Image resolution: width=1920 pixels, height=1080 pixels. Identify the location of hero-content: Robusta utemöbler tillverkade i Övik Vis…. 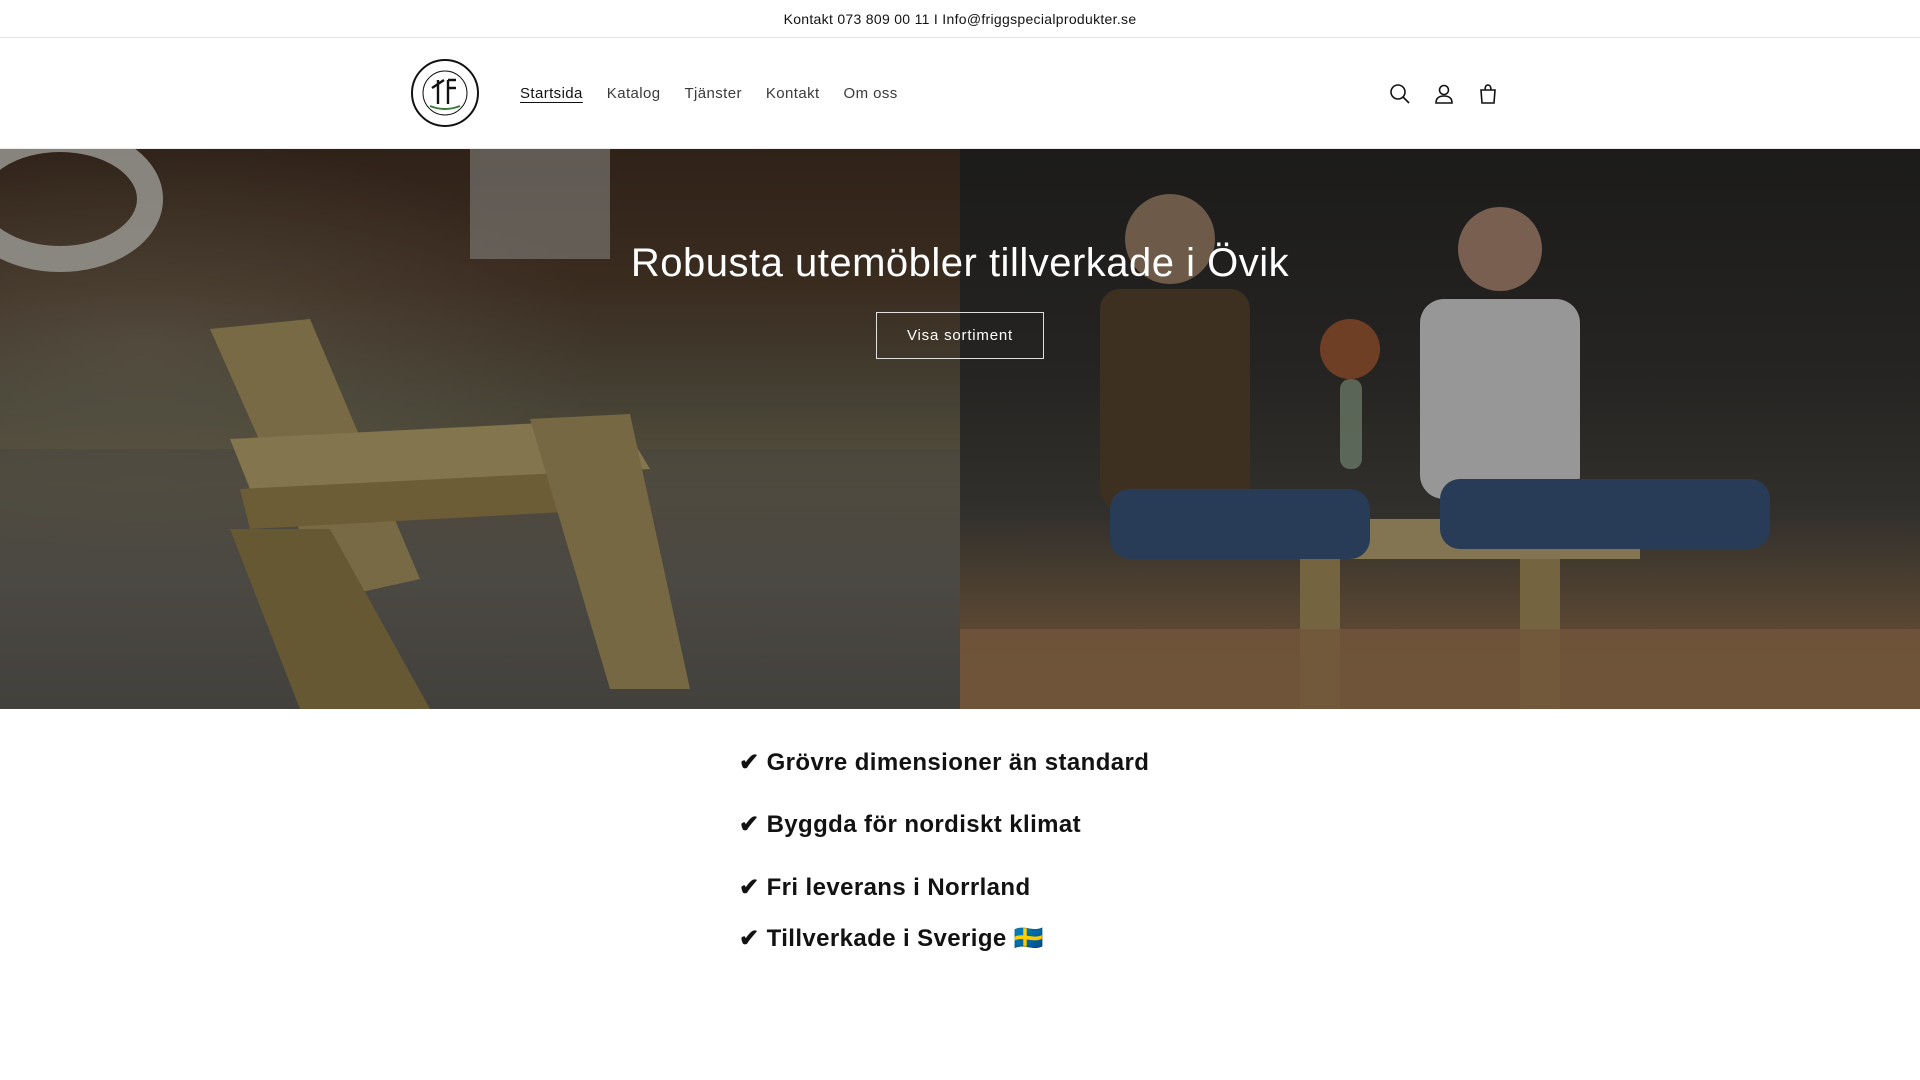
(960, 300).